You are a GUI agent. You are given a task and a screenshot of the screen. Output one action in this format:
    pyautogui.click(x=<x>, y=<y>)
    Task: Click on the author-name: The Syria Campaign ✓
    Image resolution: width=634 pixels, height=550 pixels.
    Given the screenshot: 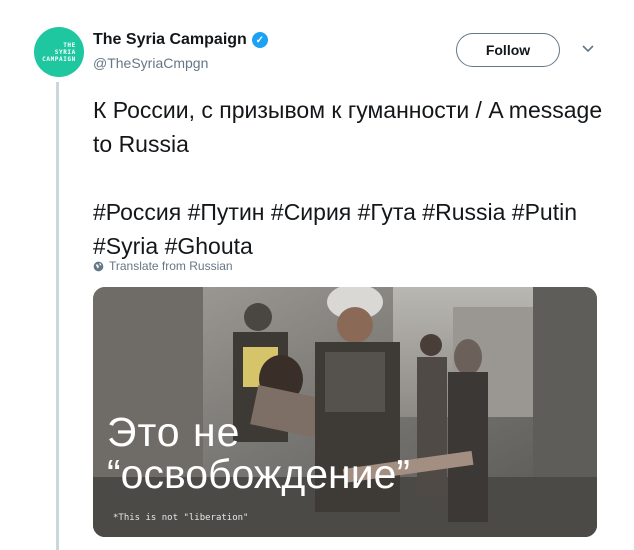 What is the action you would take?
    pyautogui.click(x=180, y=40)
    